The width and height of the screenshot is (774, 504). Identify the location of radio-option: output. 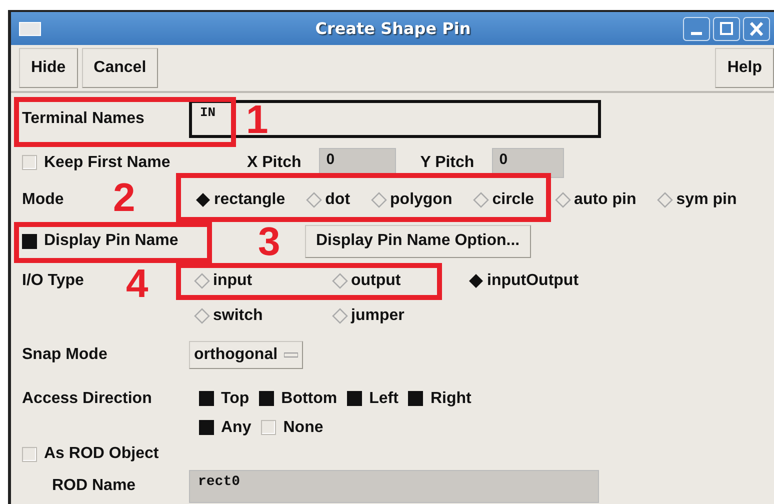
(366, 281).